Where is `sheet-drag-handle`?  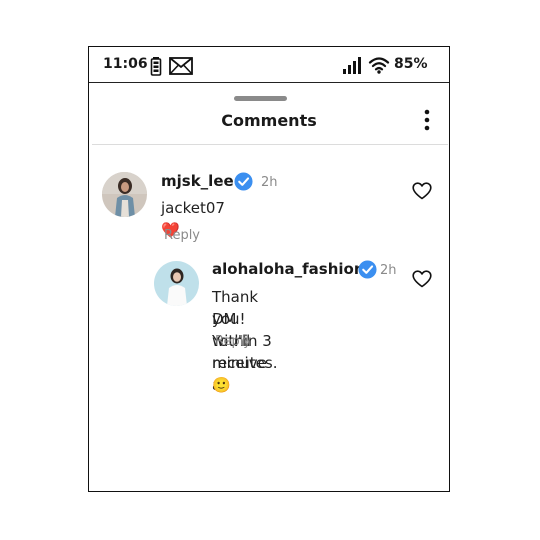
sheet-drag-handle is located at coordinates (260, 98).